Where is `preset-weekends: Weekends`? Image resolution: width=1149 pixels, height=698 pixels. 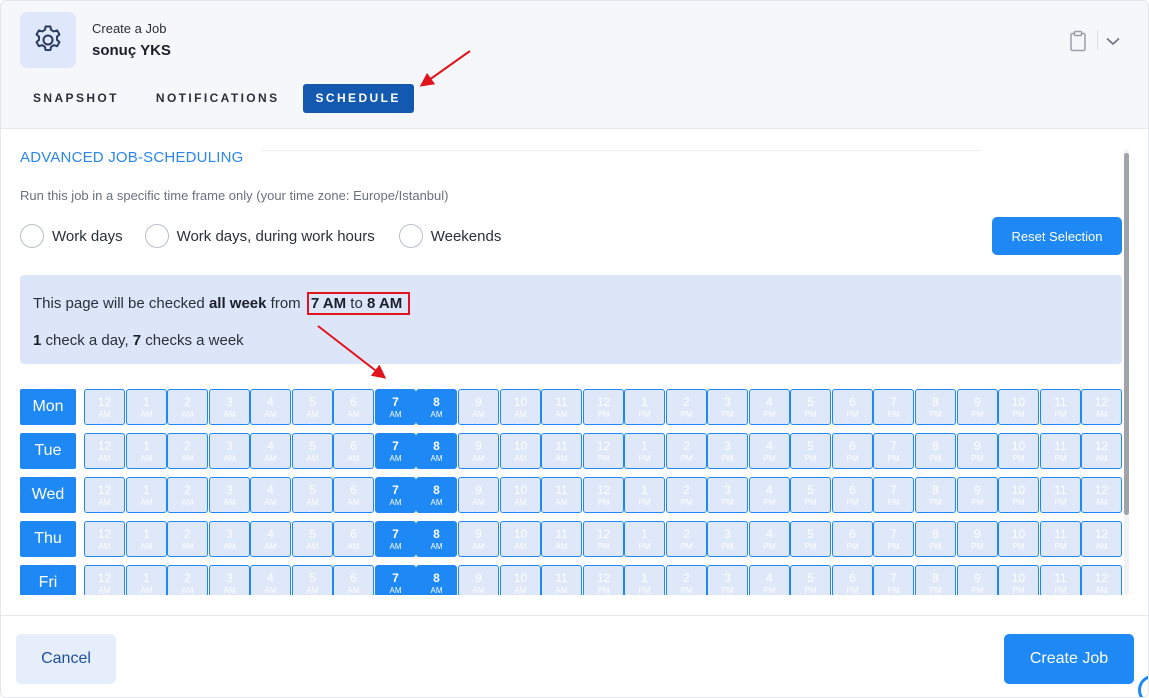
preset-weekends: Weekends is located at coordinates (449, 236).